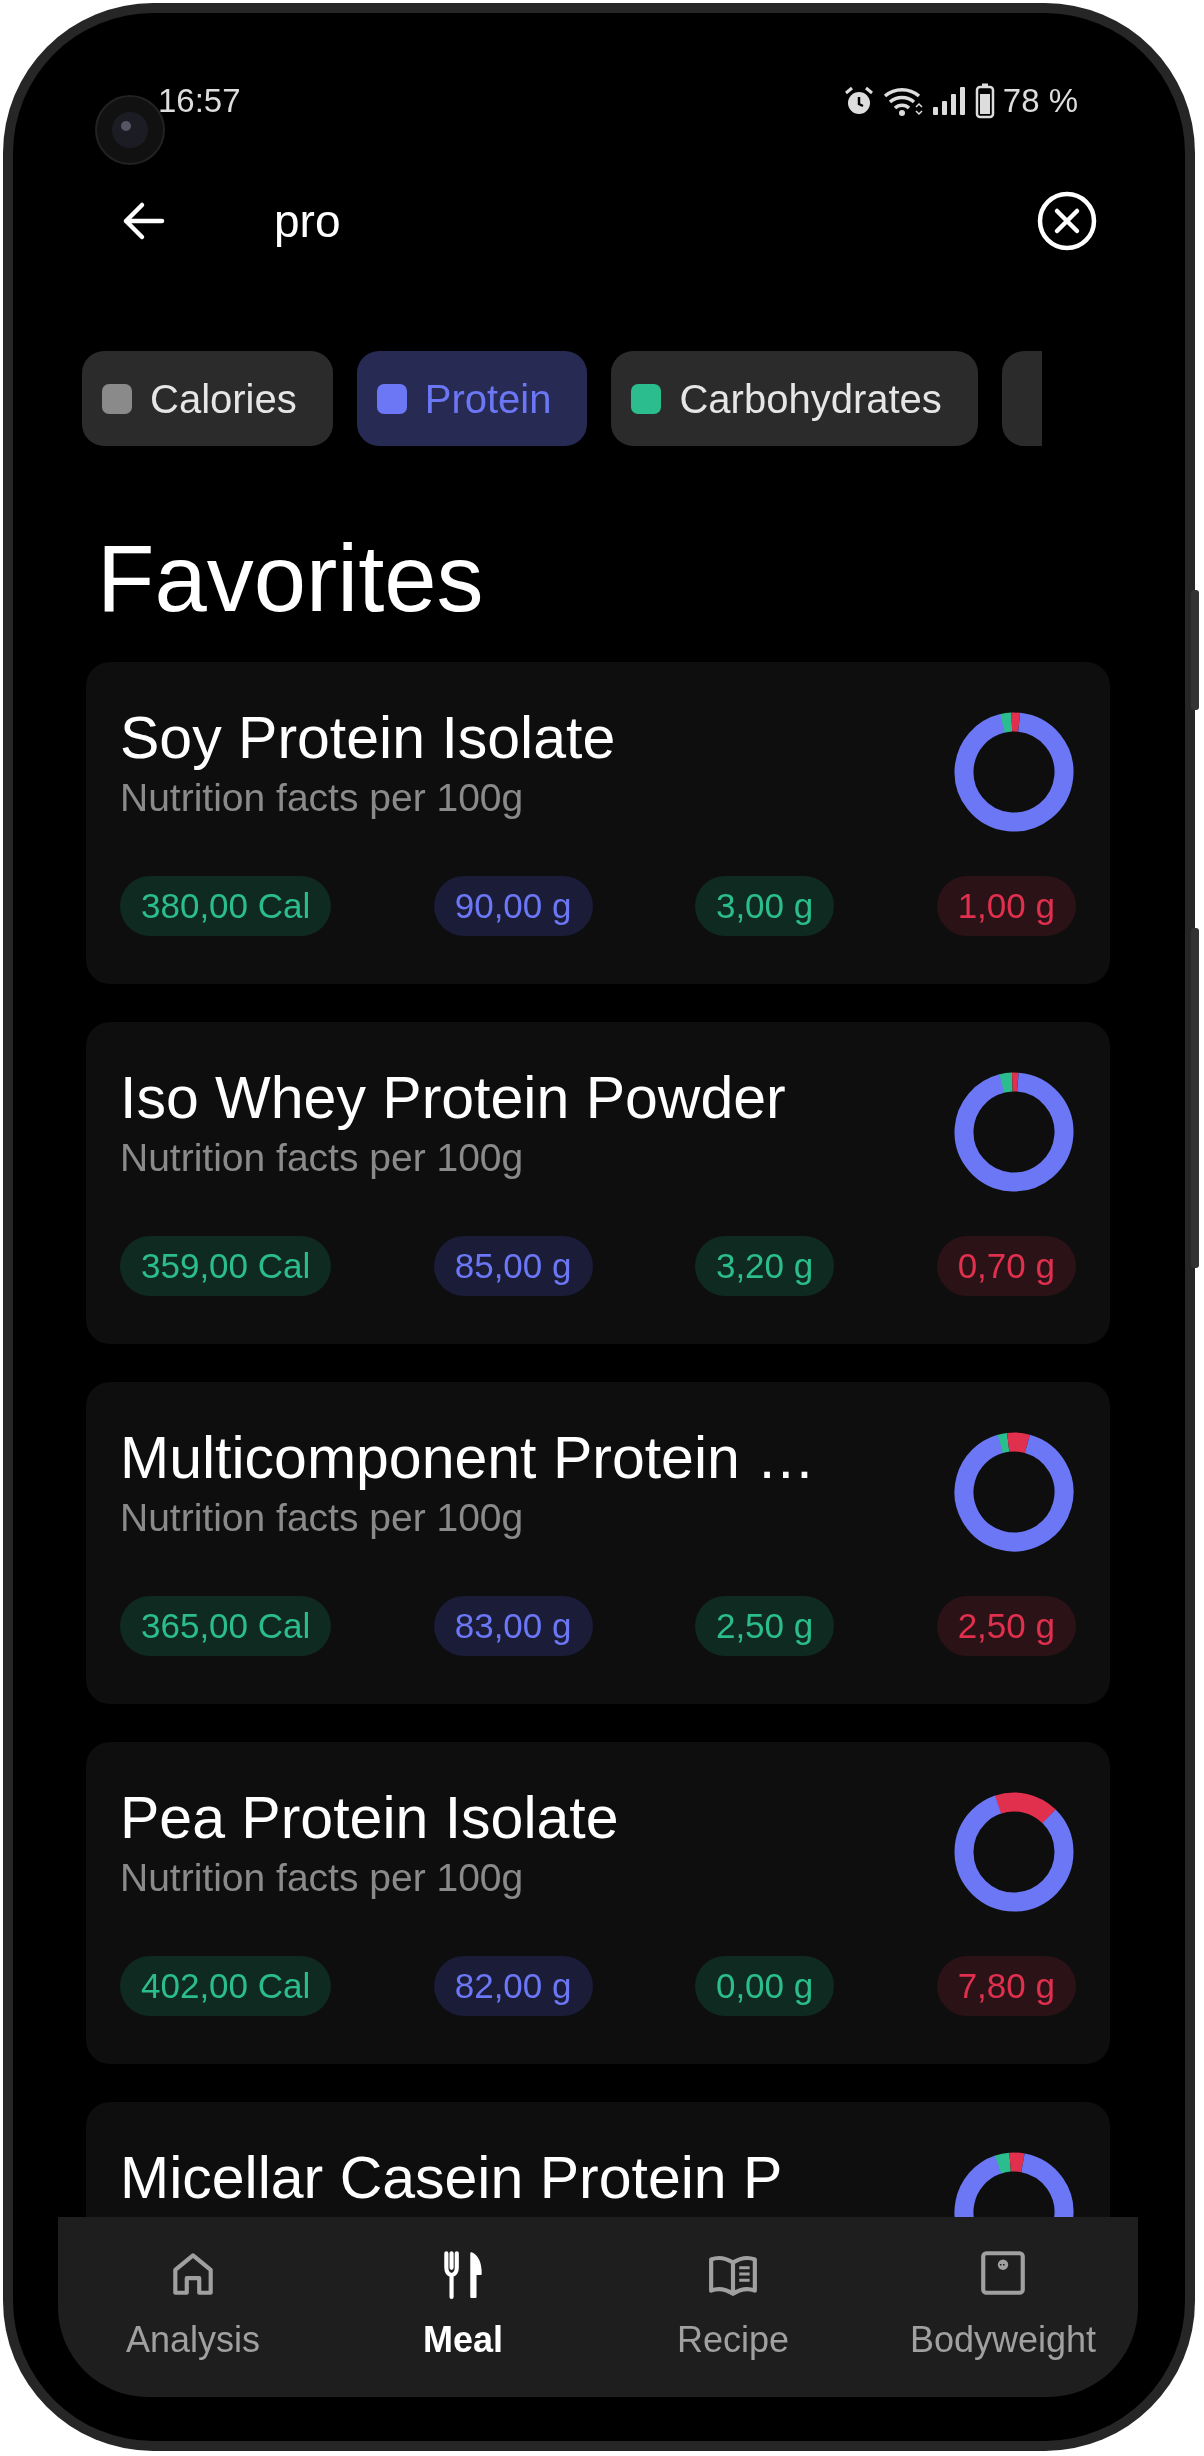  Describe the element at coordinates (193, 2307) in the screenshot. I see `nav-tab: Analysis` at that location.